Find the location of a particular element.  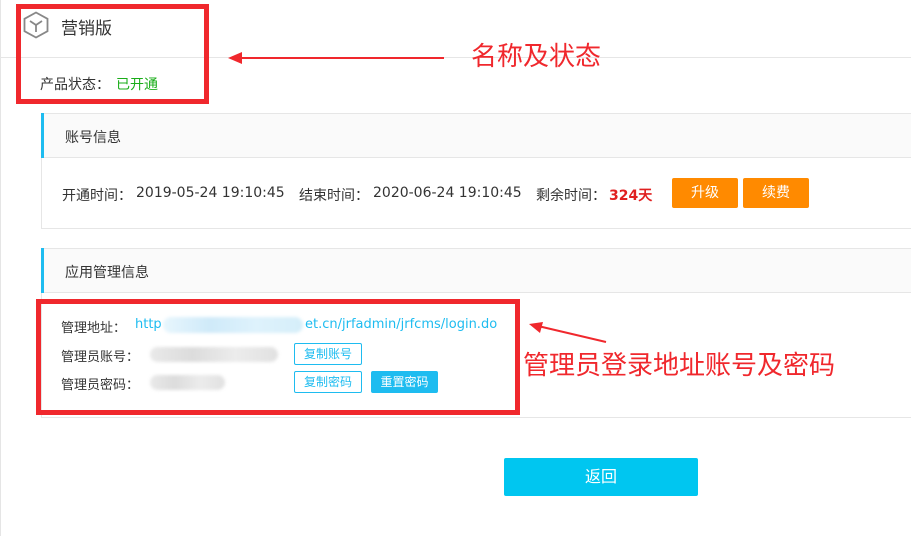

admin-panel-header: 应用管理信息 is located at coordinates (476, 270).